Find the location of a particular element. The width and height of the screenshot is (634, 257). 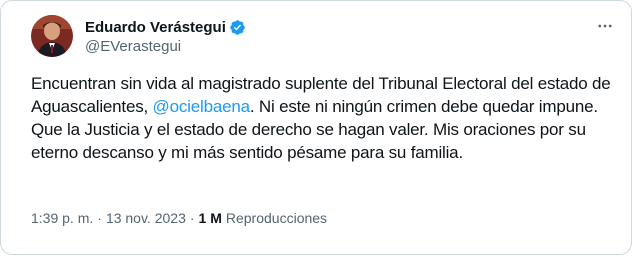

author-display-name: Eduardo Verástegui is located at coordinates (155, 27).